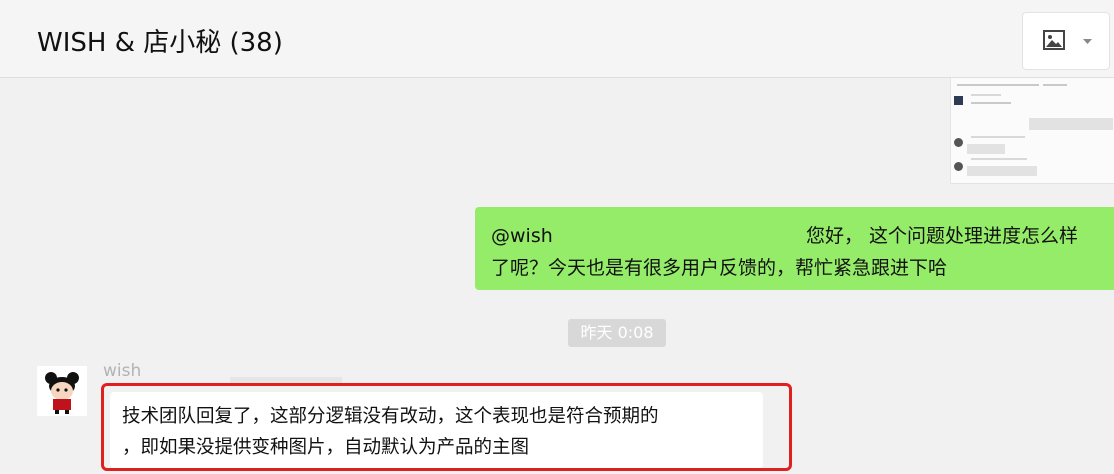 The width and height of the screenshot is (1114, 474). Describe the element at coordinates (446, 427) in the screenshot. I see `red-highlight-box` at that location.